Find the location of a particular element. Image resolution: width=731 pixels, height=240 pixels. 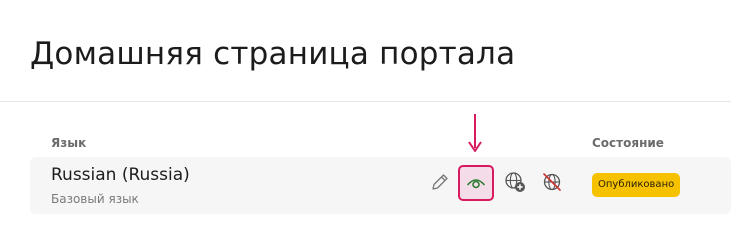

pointer-arrow is located at coordinates (475, 133).